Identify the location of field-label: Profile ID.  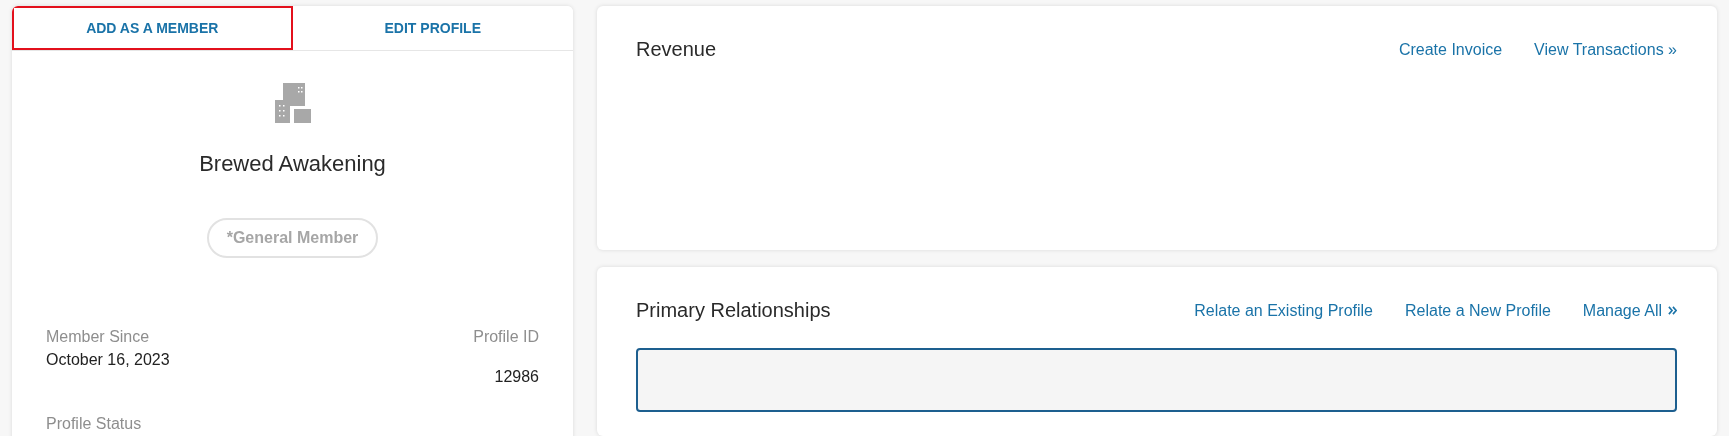
(506, 337).